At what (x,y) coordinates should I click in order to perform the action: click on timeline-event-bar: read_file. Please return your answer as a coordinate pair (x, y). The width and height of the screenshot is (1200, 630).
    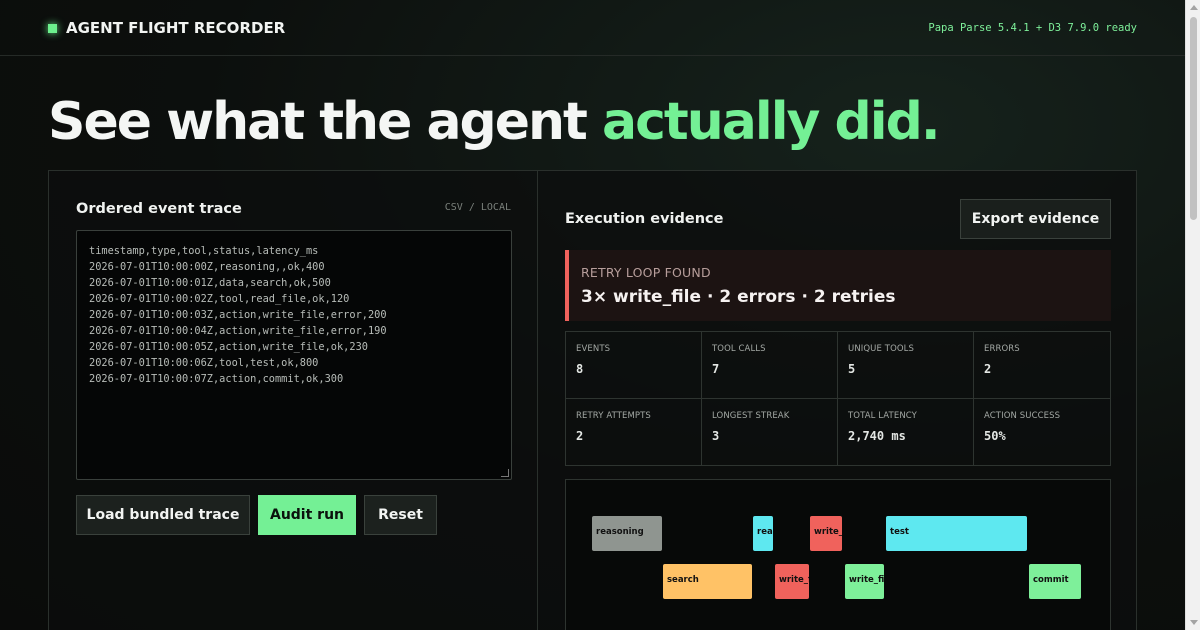
    Looking at the image, I should click on (763, 533).